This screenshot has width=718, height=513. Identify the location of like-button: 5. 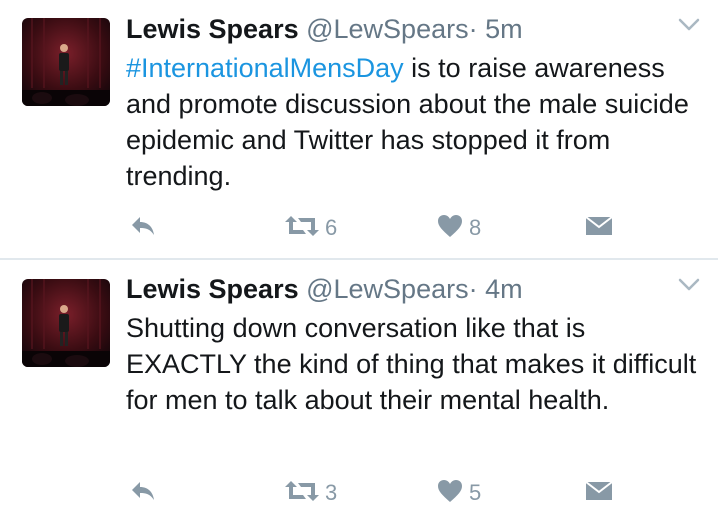
(459, 493).